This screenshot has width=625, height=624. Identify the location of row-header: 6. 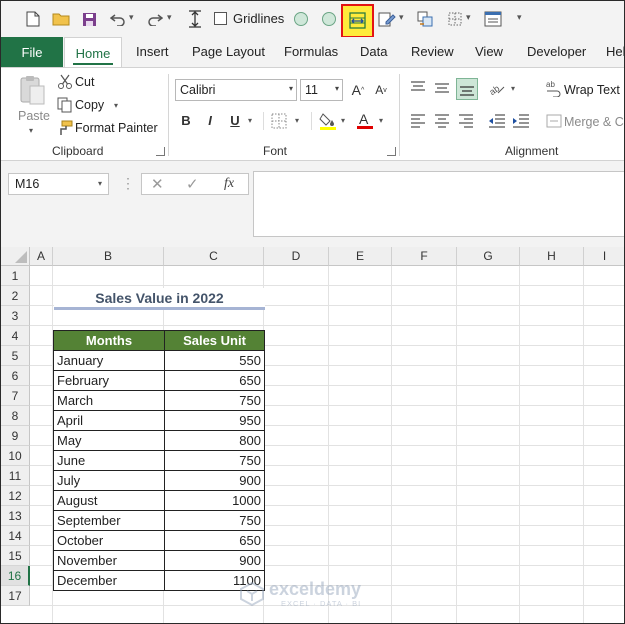
(15, 376).